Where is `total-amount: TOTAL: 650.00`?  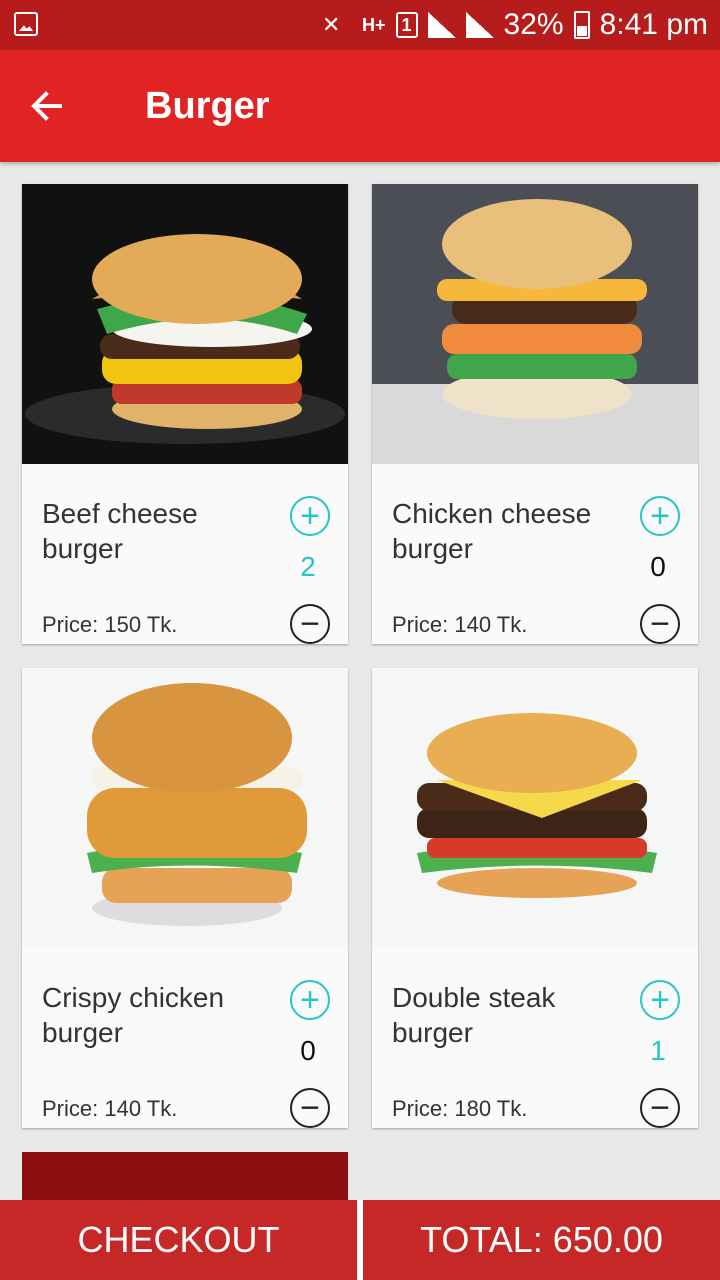
total-amount: TOTAL: 650.00 is located at coordinates (541, 1240).